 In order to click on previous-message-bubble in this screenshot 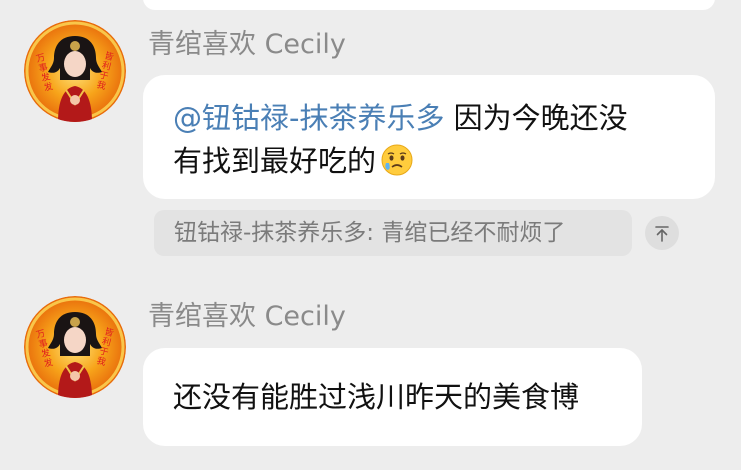, I will do `click(429, 5)`.